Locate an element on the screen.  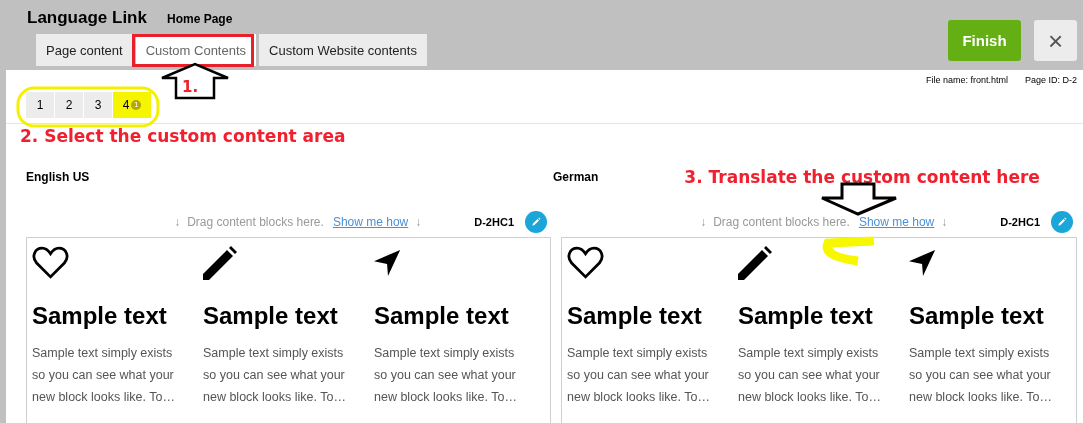
app-title: Language Link is located at coordinates (87, 18).